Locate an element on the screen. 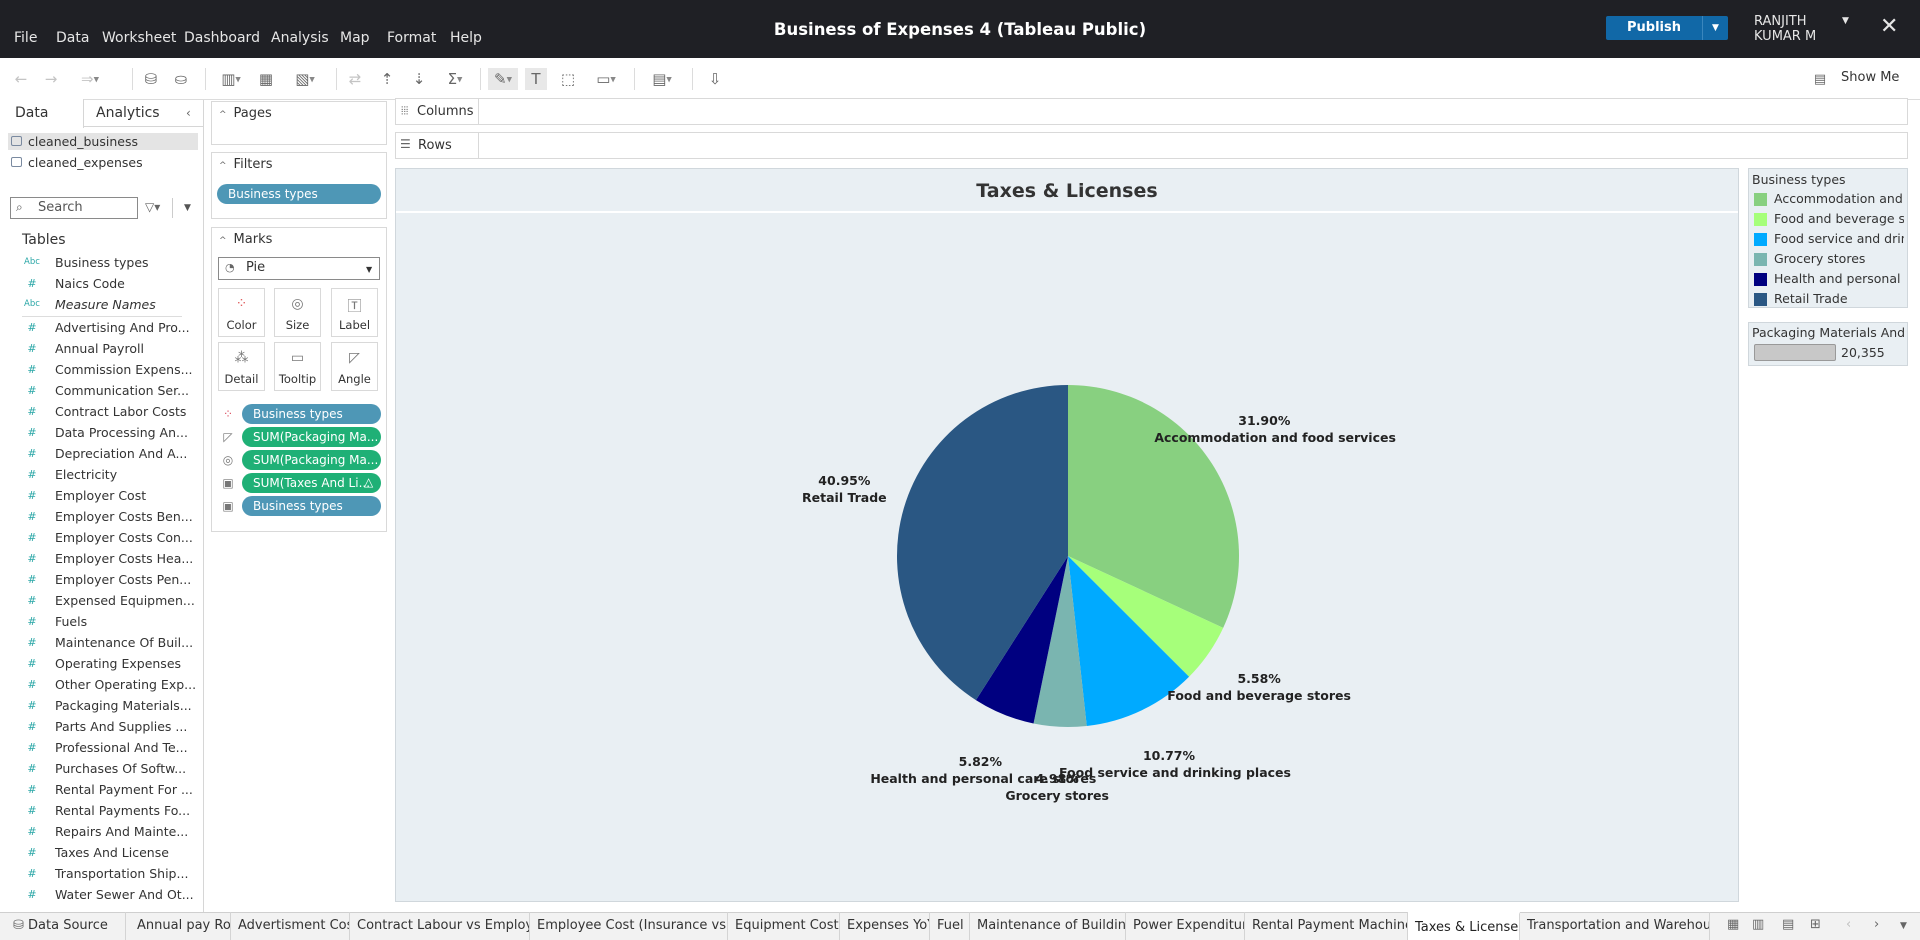  data-source-item: cleaned_business is located at coordinates (103, 141).